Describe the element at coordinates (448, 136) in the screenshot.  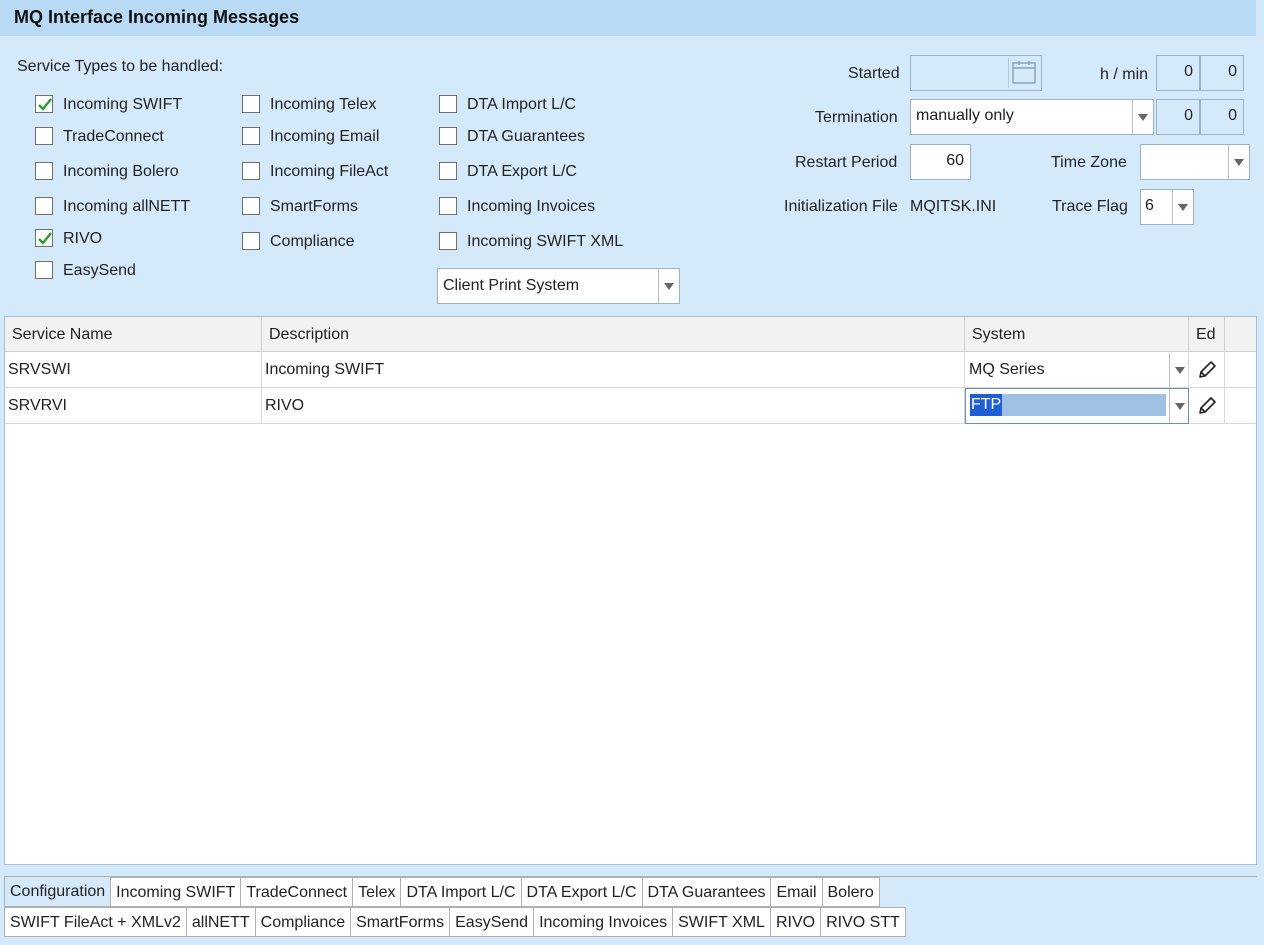
I see `checkbox-dta-guarantees` at that location.